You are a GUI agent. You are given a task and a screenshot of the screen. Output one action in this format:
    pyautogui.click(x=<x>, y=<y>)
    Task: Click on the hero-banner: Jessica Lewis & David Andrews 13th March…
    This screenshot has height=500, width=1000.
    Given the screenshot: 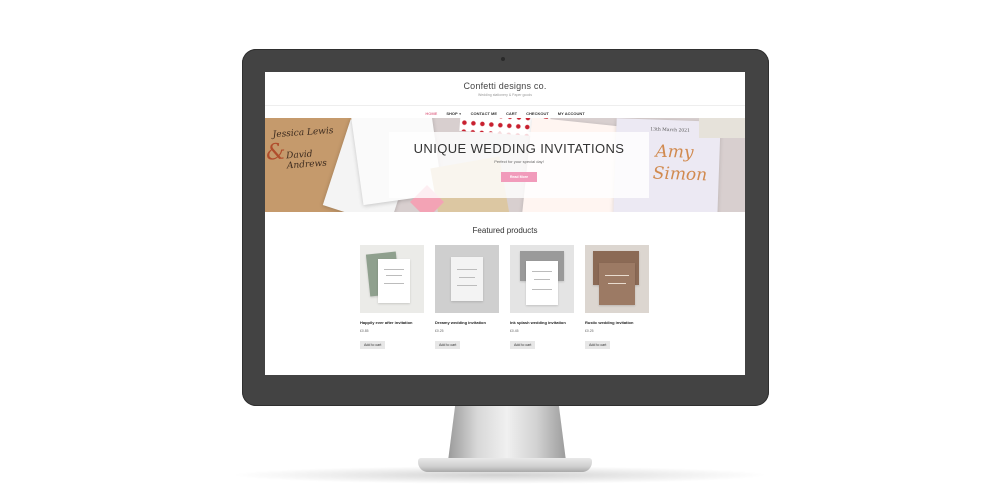 What is the action you would take?
    pyautogui.click(x=505, y=165)
    